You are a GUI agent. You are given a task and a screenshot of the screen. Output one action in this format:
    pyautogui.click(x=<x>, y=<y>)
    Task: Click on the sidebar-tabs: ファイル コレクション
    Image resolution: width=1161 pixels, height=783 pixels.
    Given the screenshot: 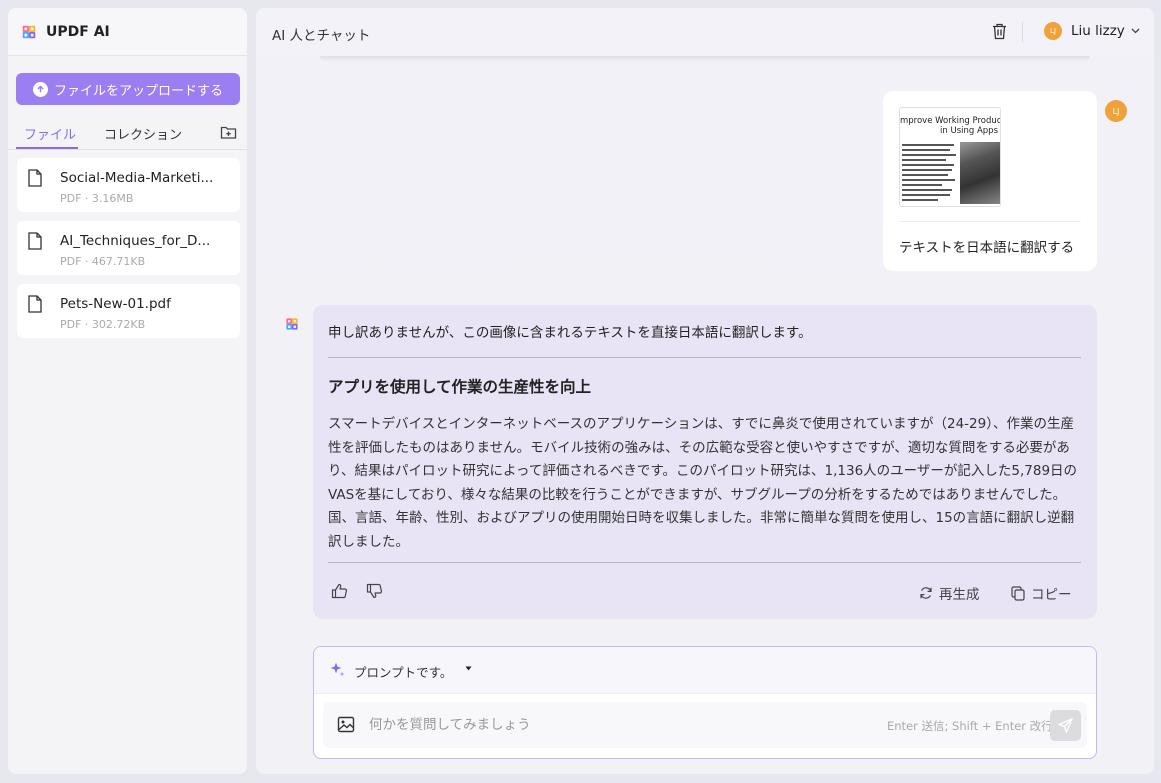 What is the action you would take?
    pyautogui.click(x=127, y=135)
    